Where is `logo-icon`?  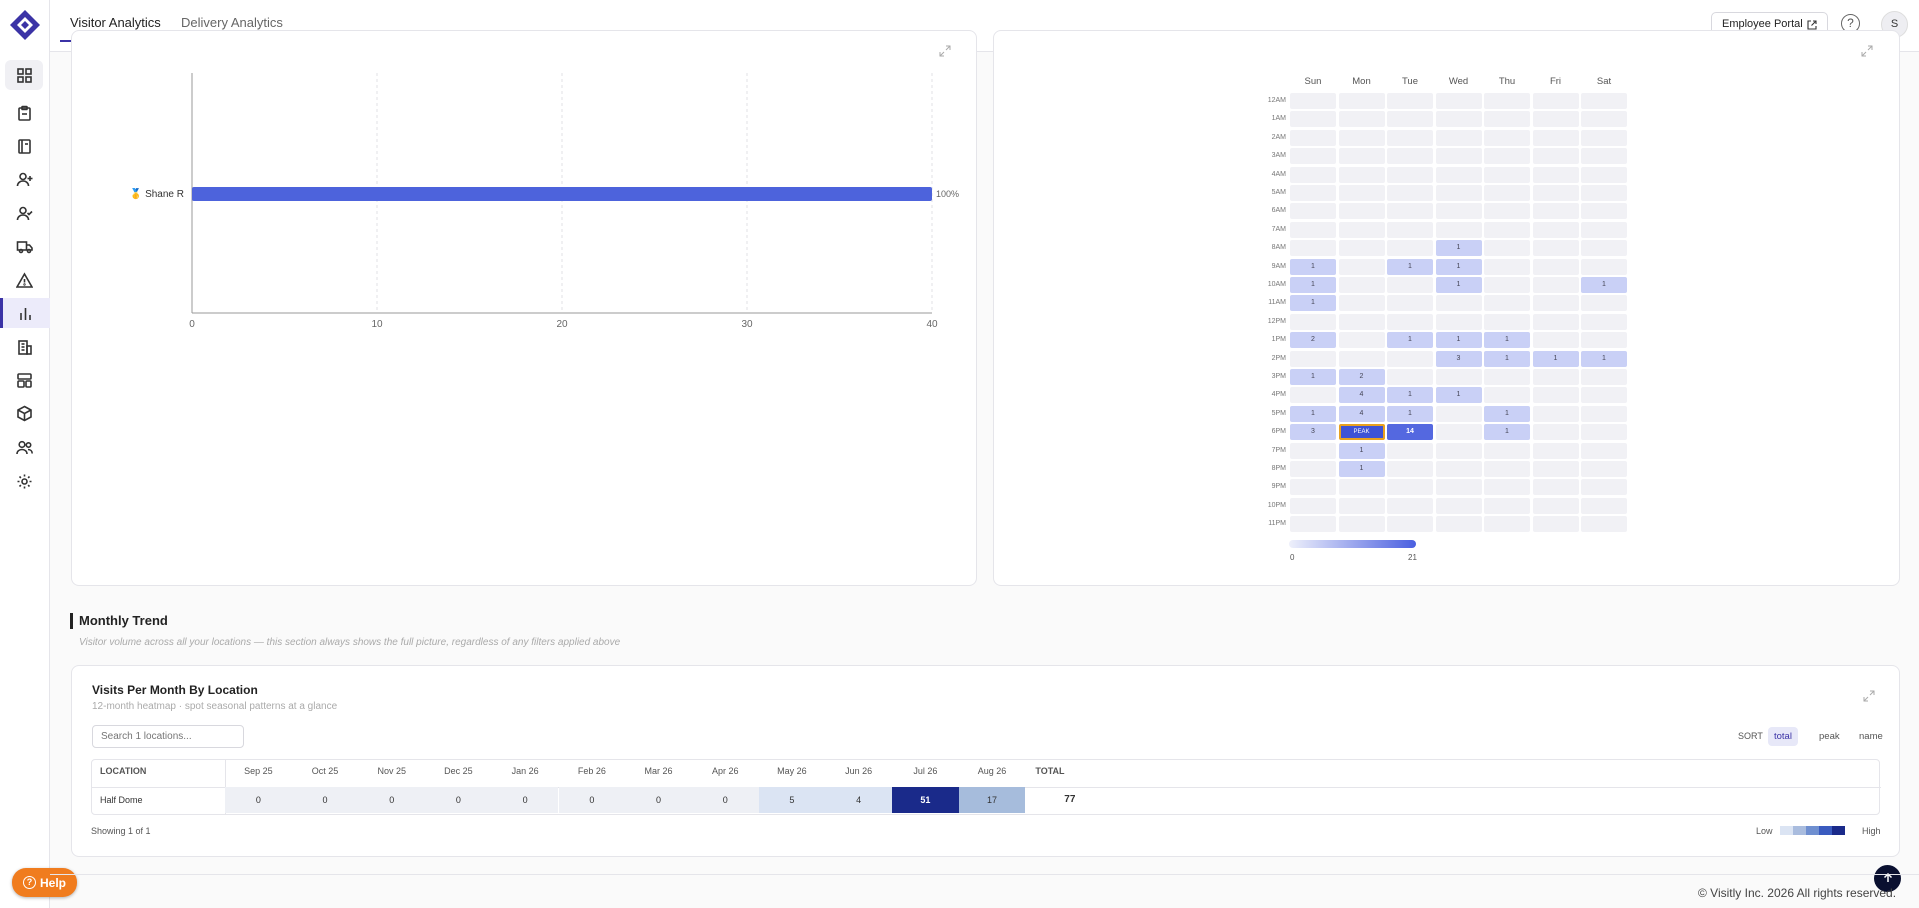
logo-icon is located at coordinates (25, 25).